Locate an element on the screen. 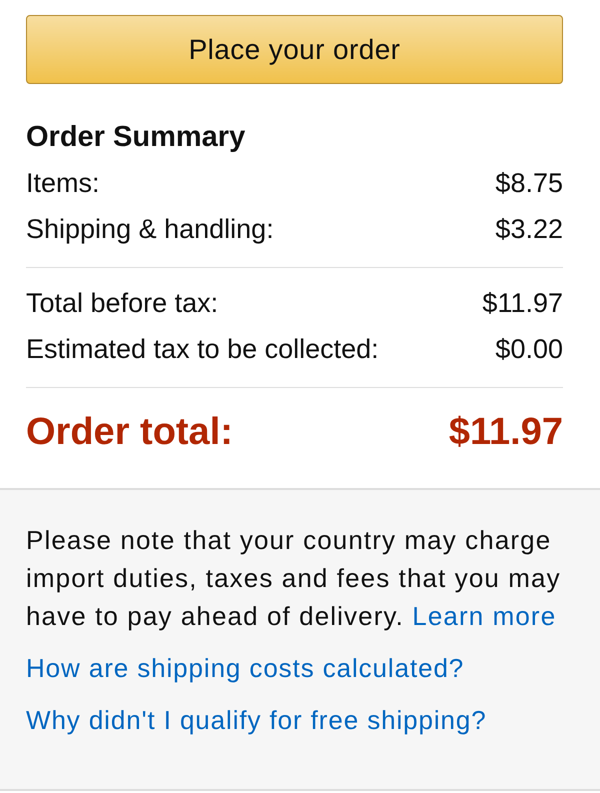 This screenshot has width=600, height=793. summary-line-amount: $8.75 is located at coordinates (529, 183).